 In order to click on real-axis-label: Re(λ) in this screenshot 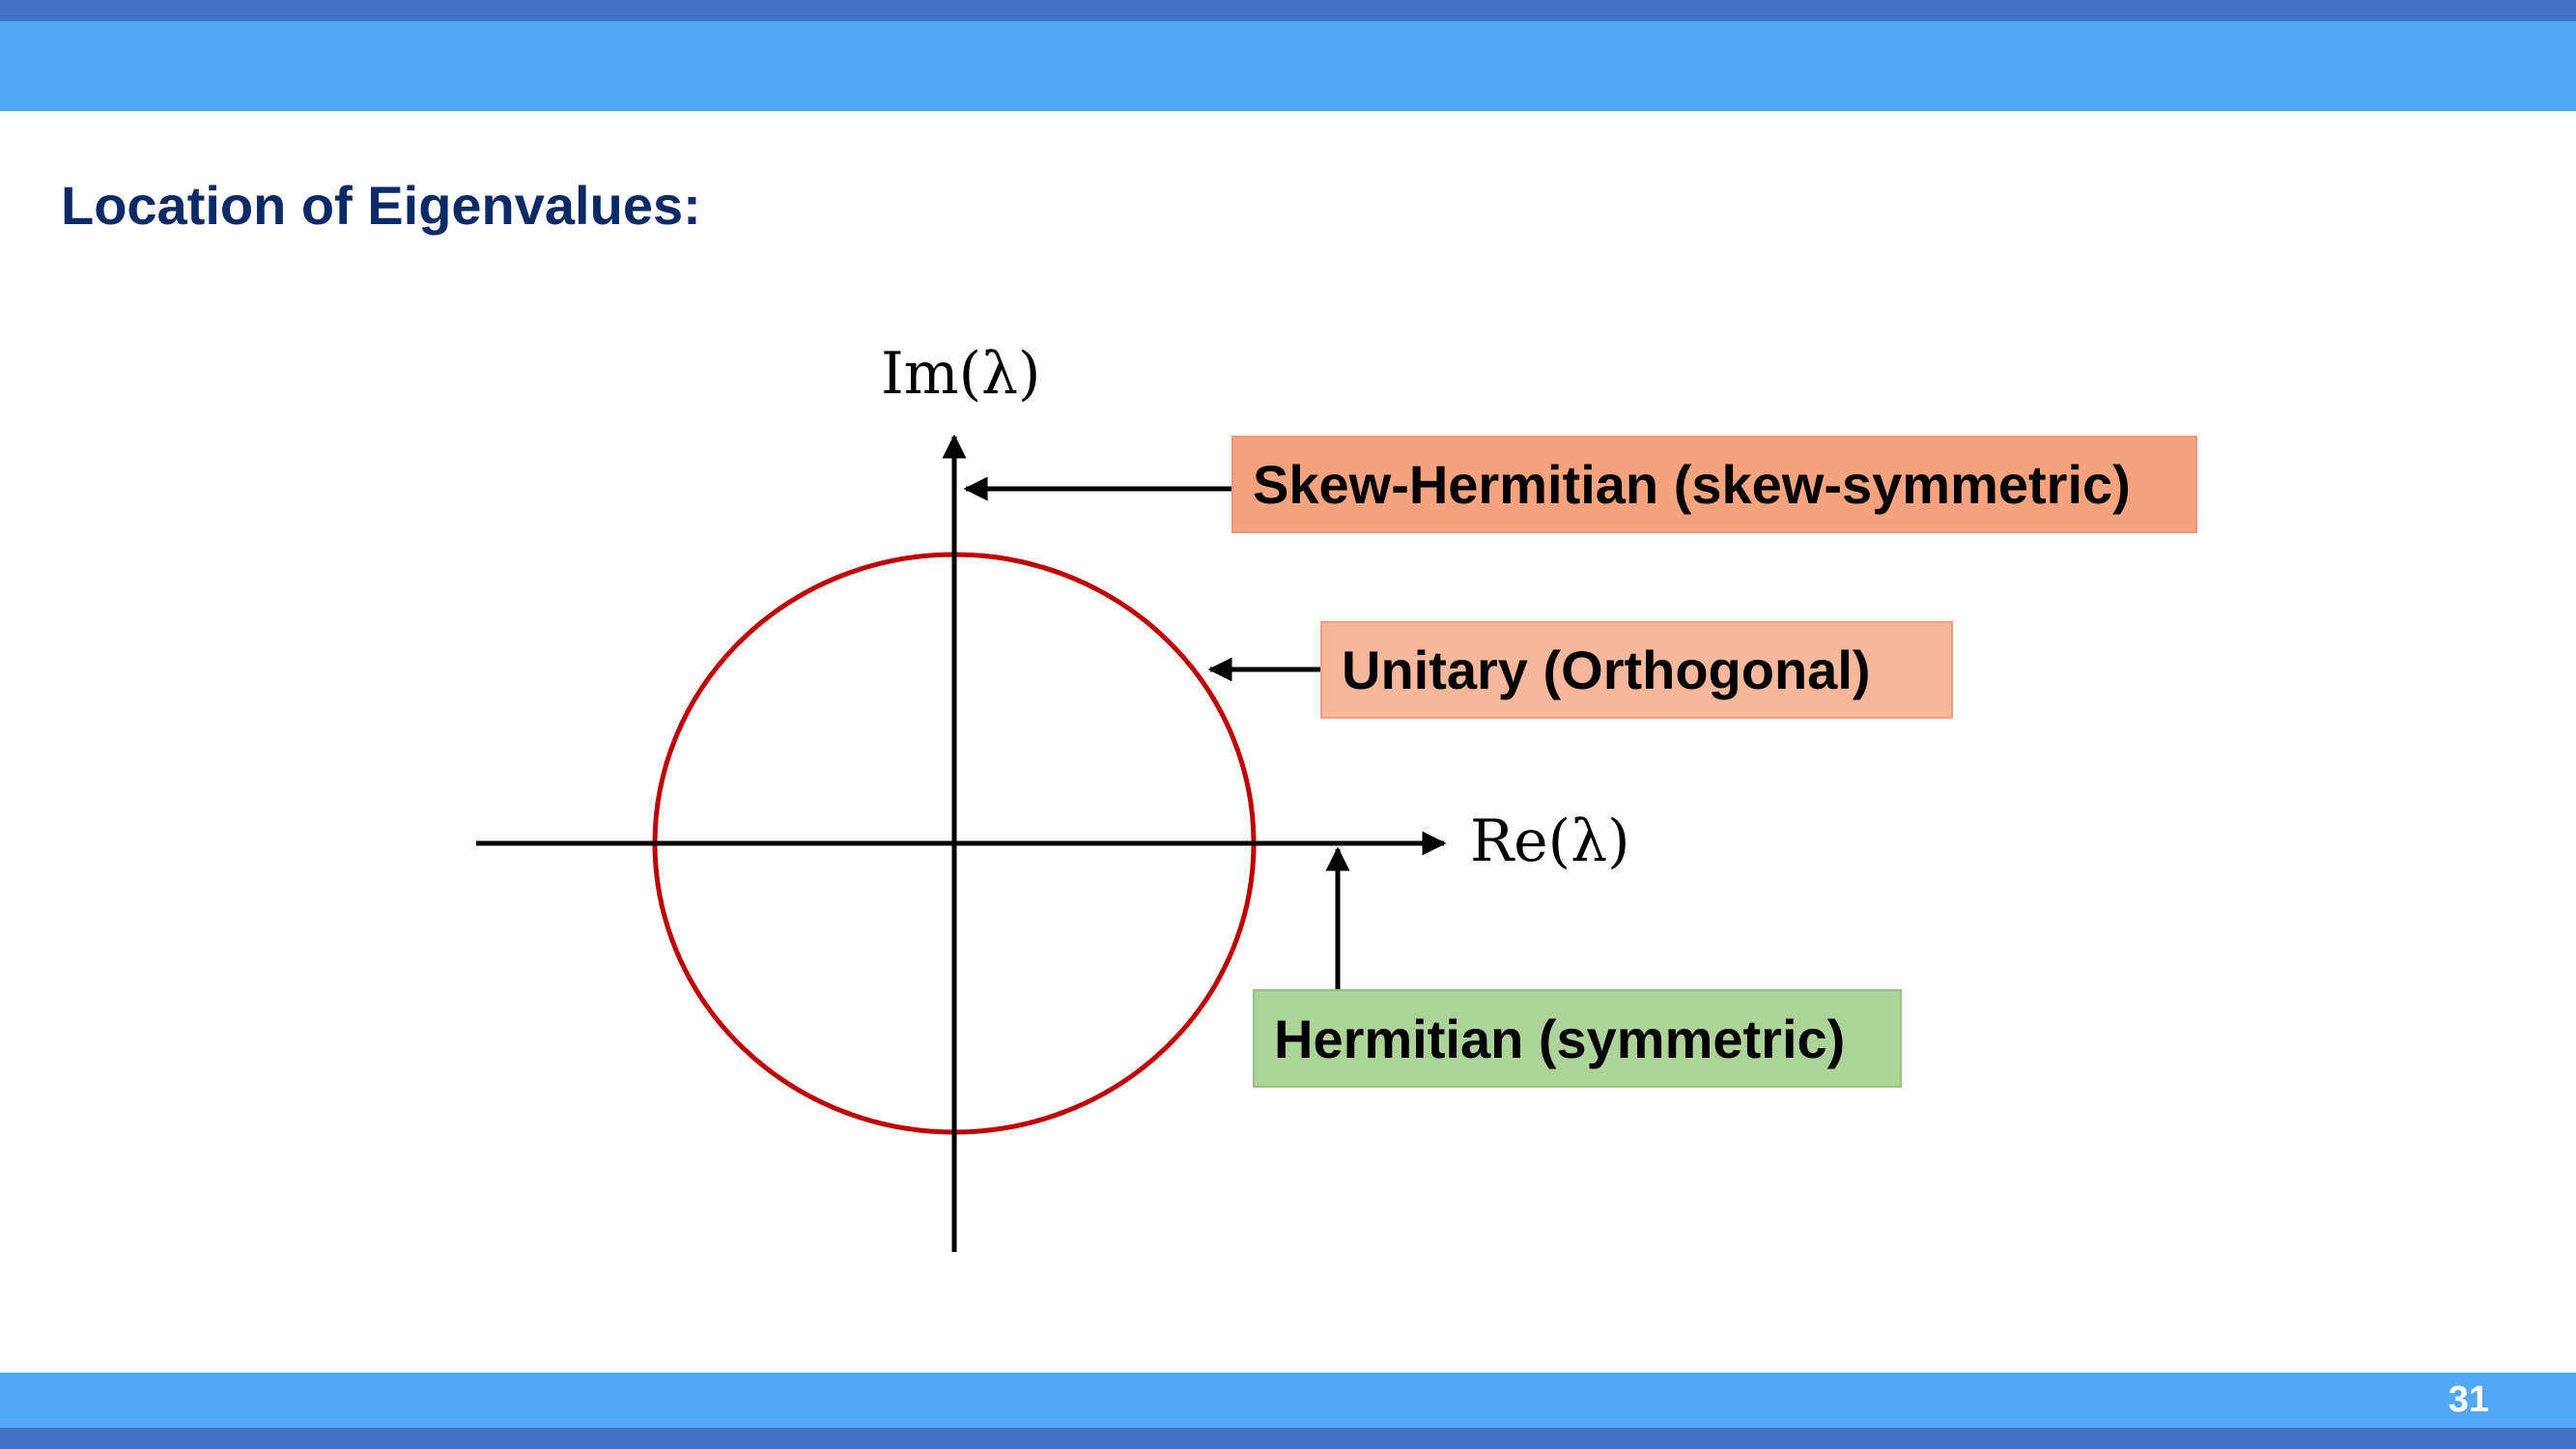, I will do `click(1550, 841)`.